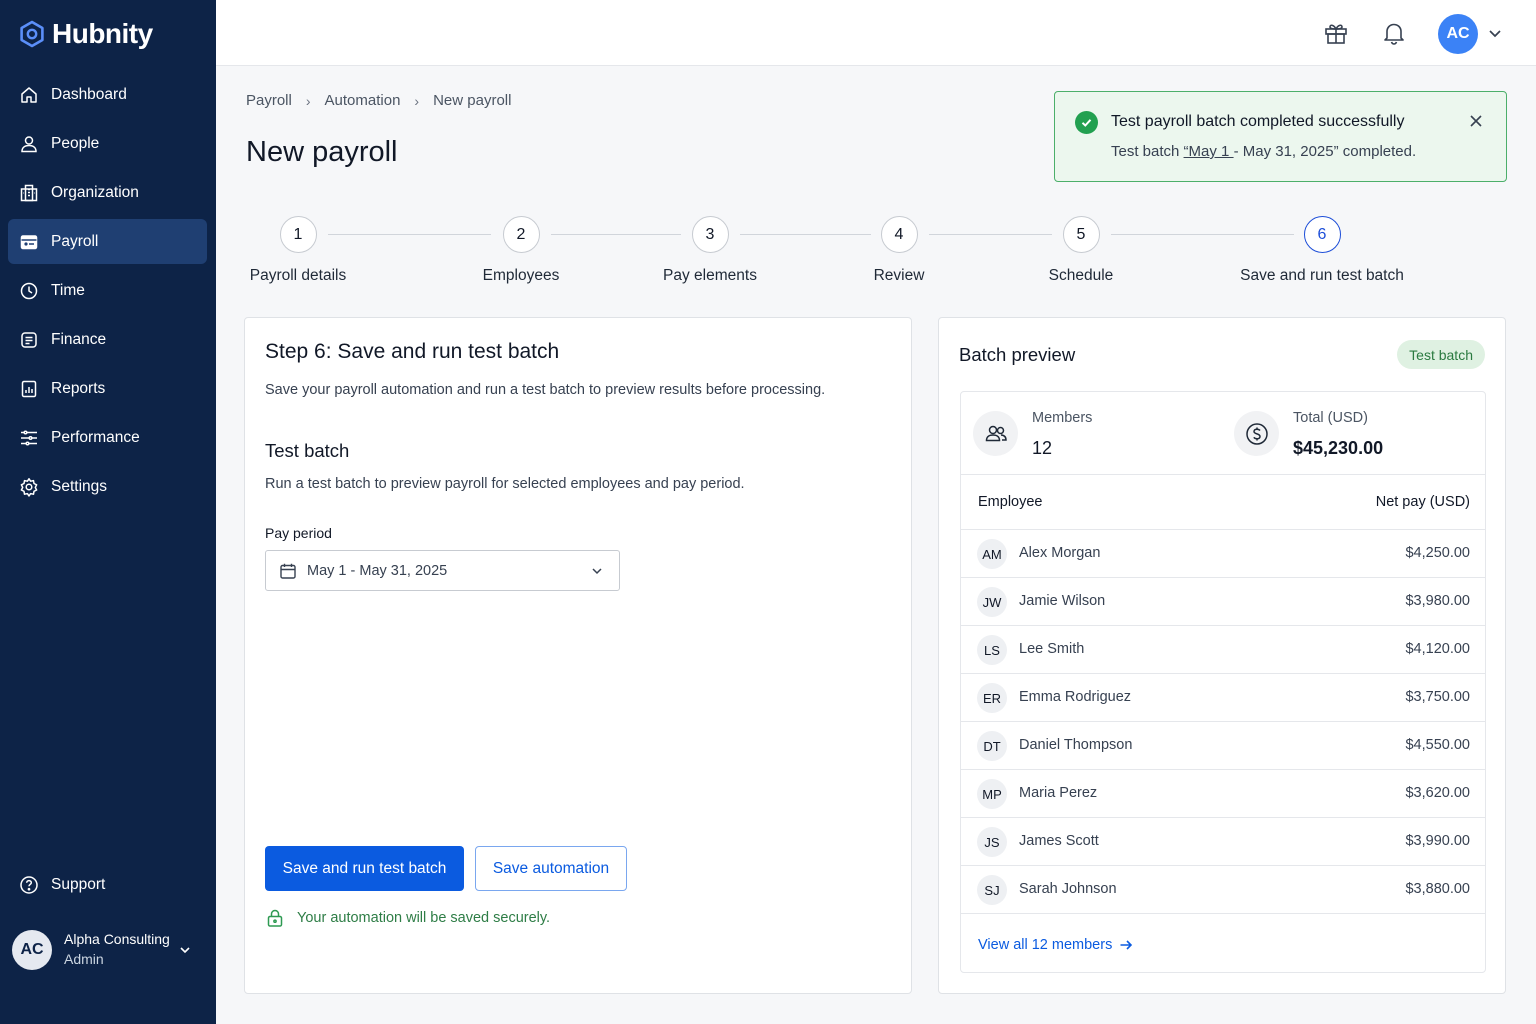 The height and width of the screenshot is (1024, 1536). I want to click on sidebar-item-finance: Finance, so click(107, 339).